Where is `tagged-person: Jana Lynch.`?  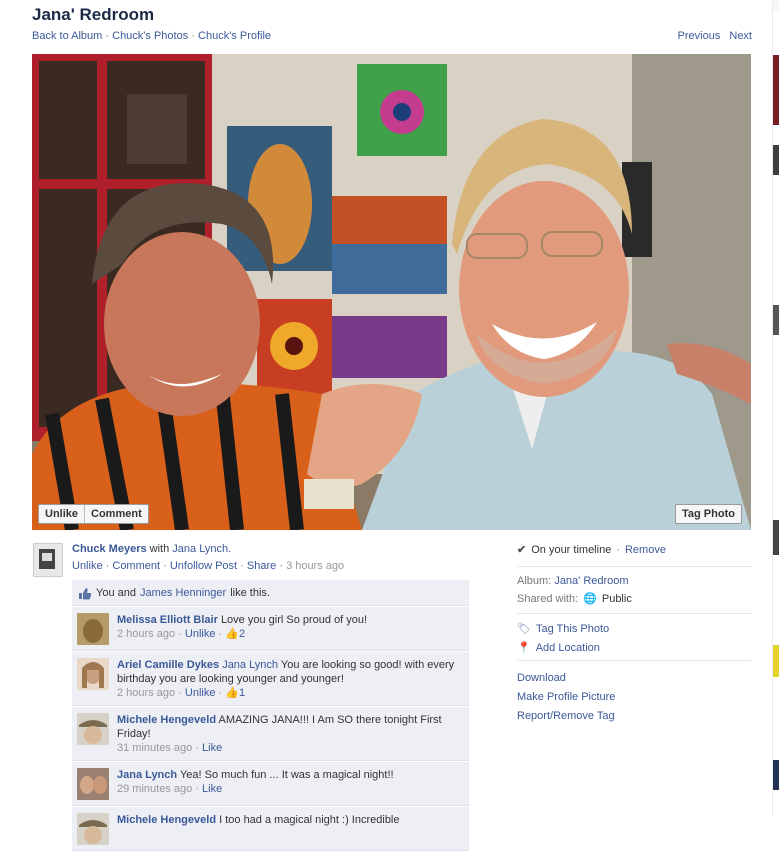
tagged-person: Jana Lynch. is located at coordinates (201, 549).